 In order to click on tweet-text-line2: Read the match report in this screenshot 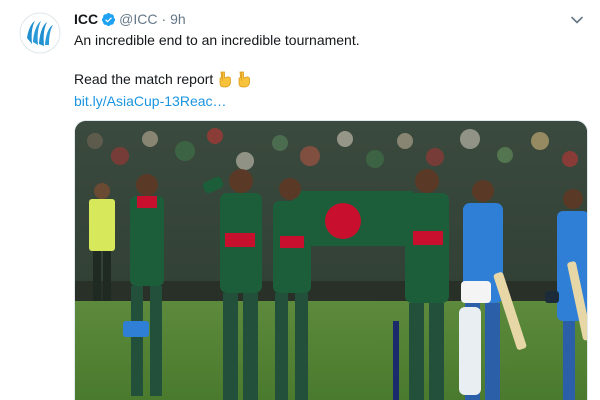, I will do `click(162, 79)`.